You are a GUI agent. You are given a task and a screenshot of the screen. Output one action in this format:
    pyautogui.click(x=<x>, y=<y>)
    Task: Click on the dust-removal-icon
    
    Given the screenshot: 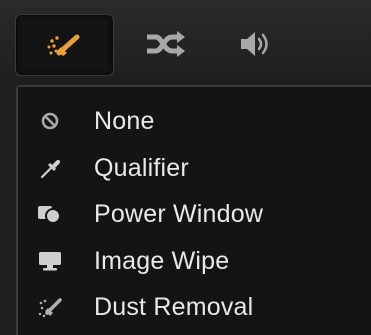 What is the action you would take?
    pyautogui.click(x=50, y=307)
    